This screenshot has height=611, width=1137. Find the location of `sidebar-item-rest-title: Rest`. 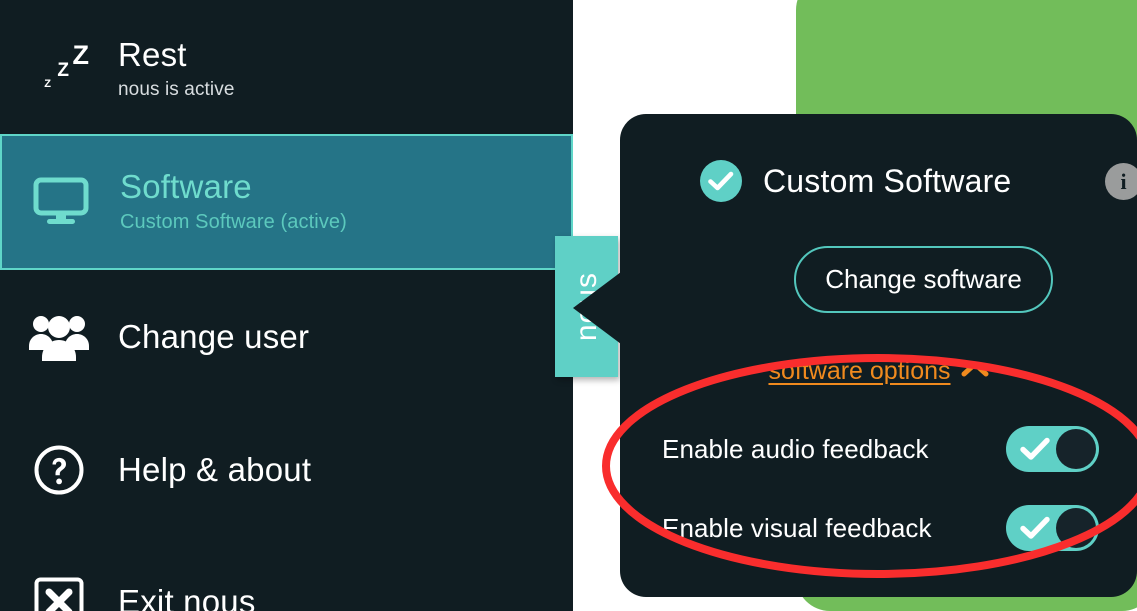

sidebar-item-rest-title: Rest is located at coordinates (152, 55).